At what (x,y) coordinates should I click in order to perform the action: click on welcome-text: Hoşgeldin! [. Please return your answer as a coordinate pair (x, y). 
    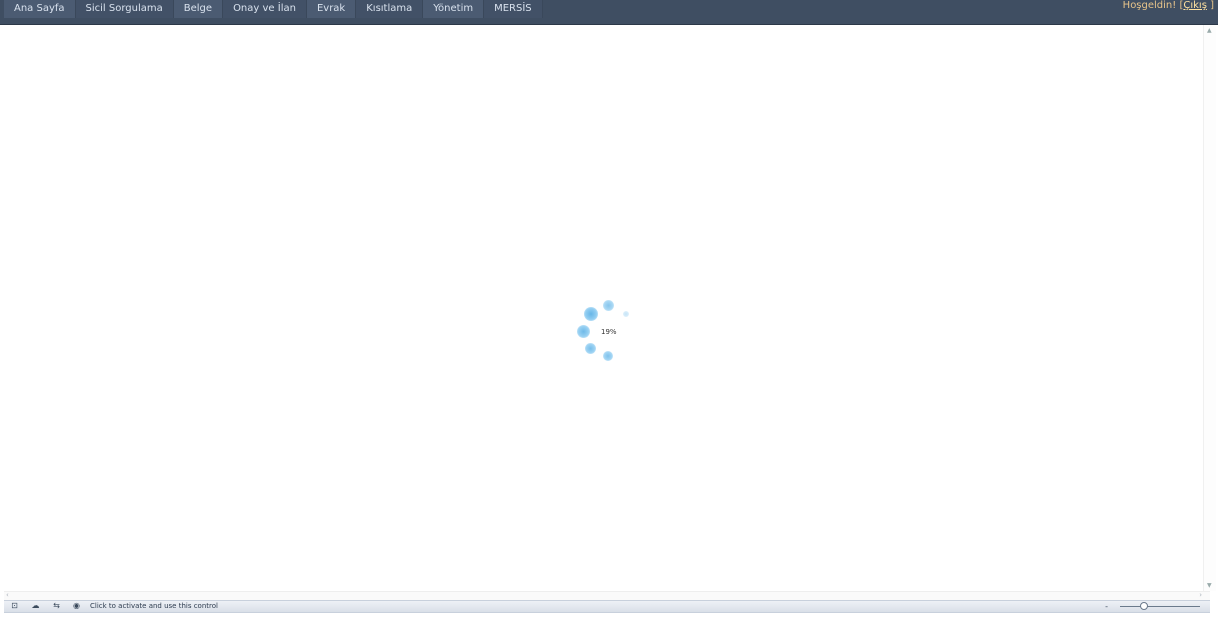
    Looking at the image, I should click on (1153, 5).